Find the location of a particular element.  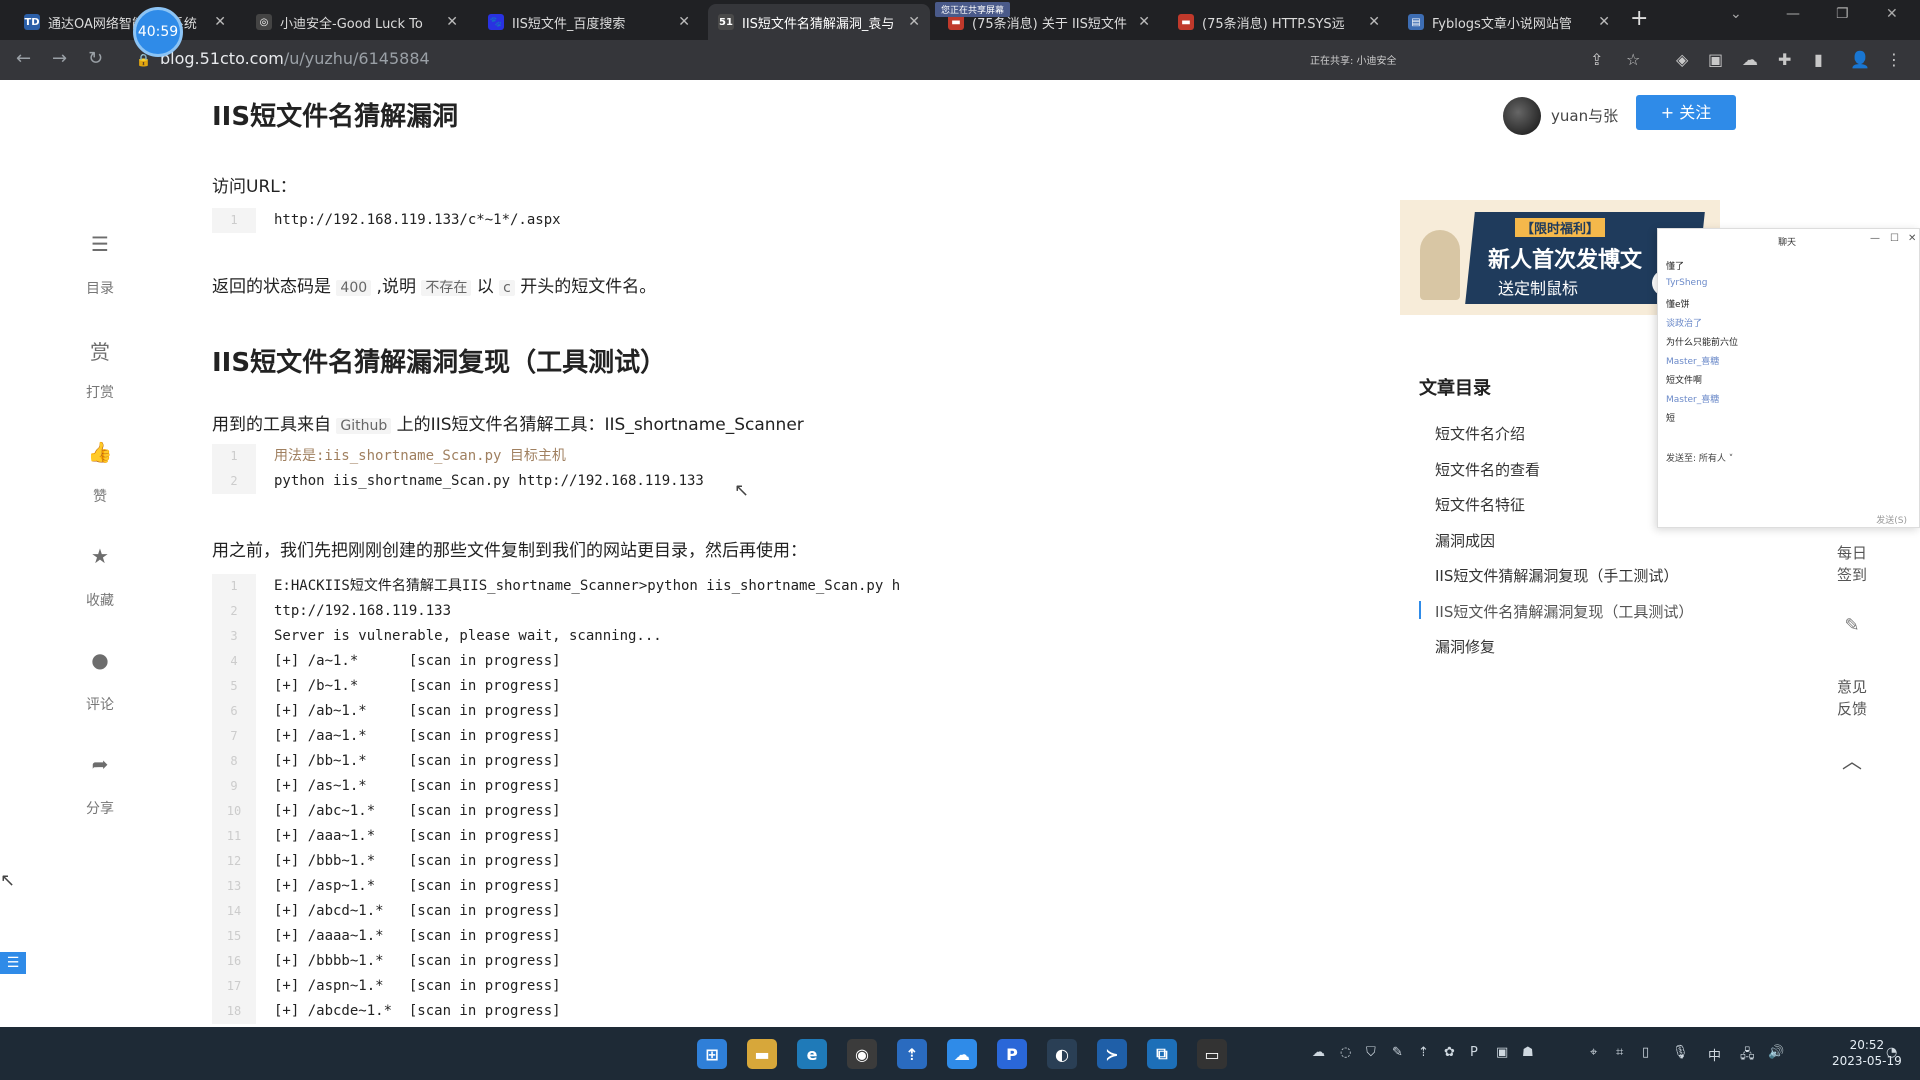

app-icon-2: ◐ is located at coordinates (1062, 1054).